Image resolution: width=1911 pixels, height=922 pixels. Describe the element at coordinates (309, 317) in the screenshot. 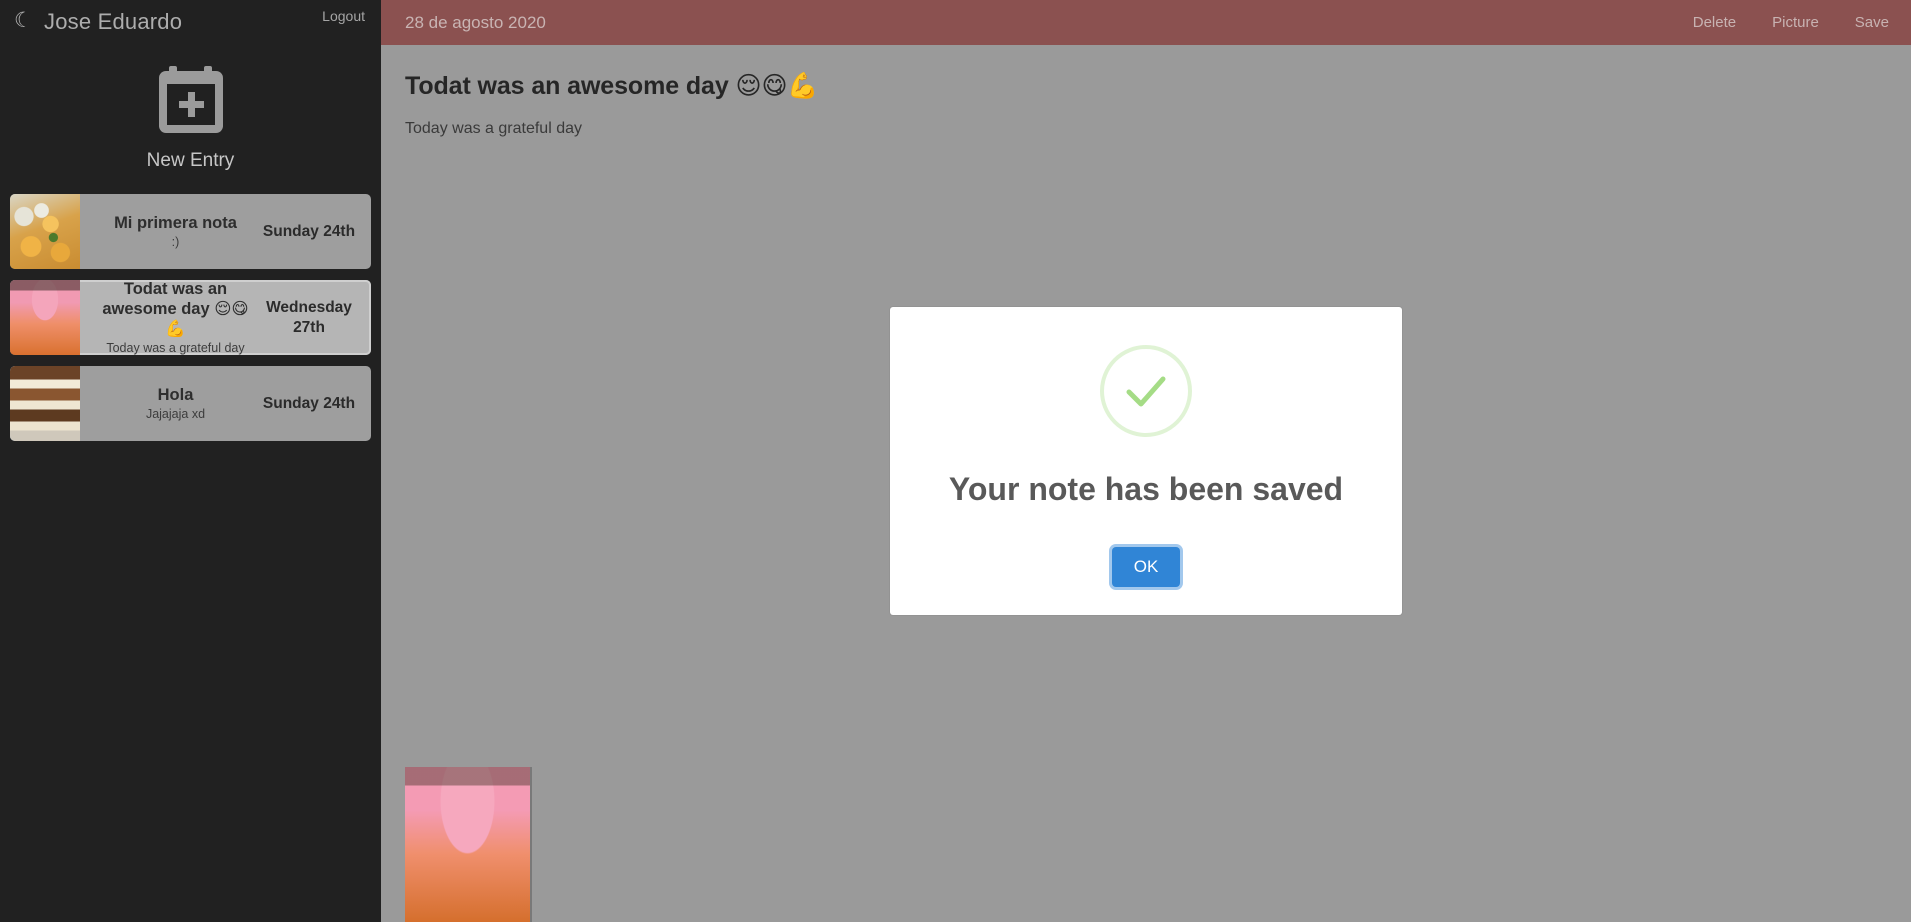

I see `entry-date: Wednesday 27th` at that location.